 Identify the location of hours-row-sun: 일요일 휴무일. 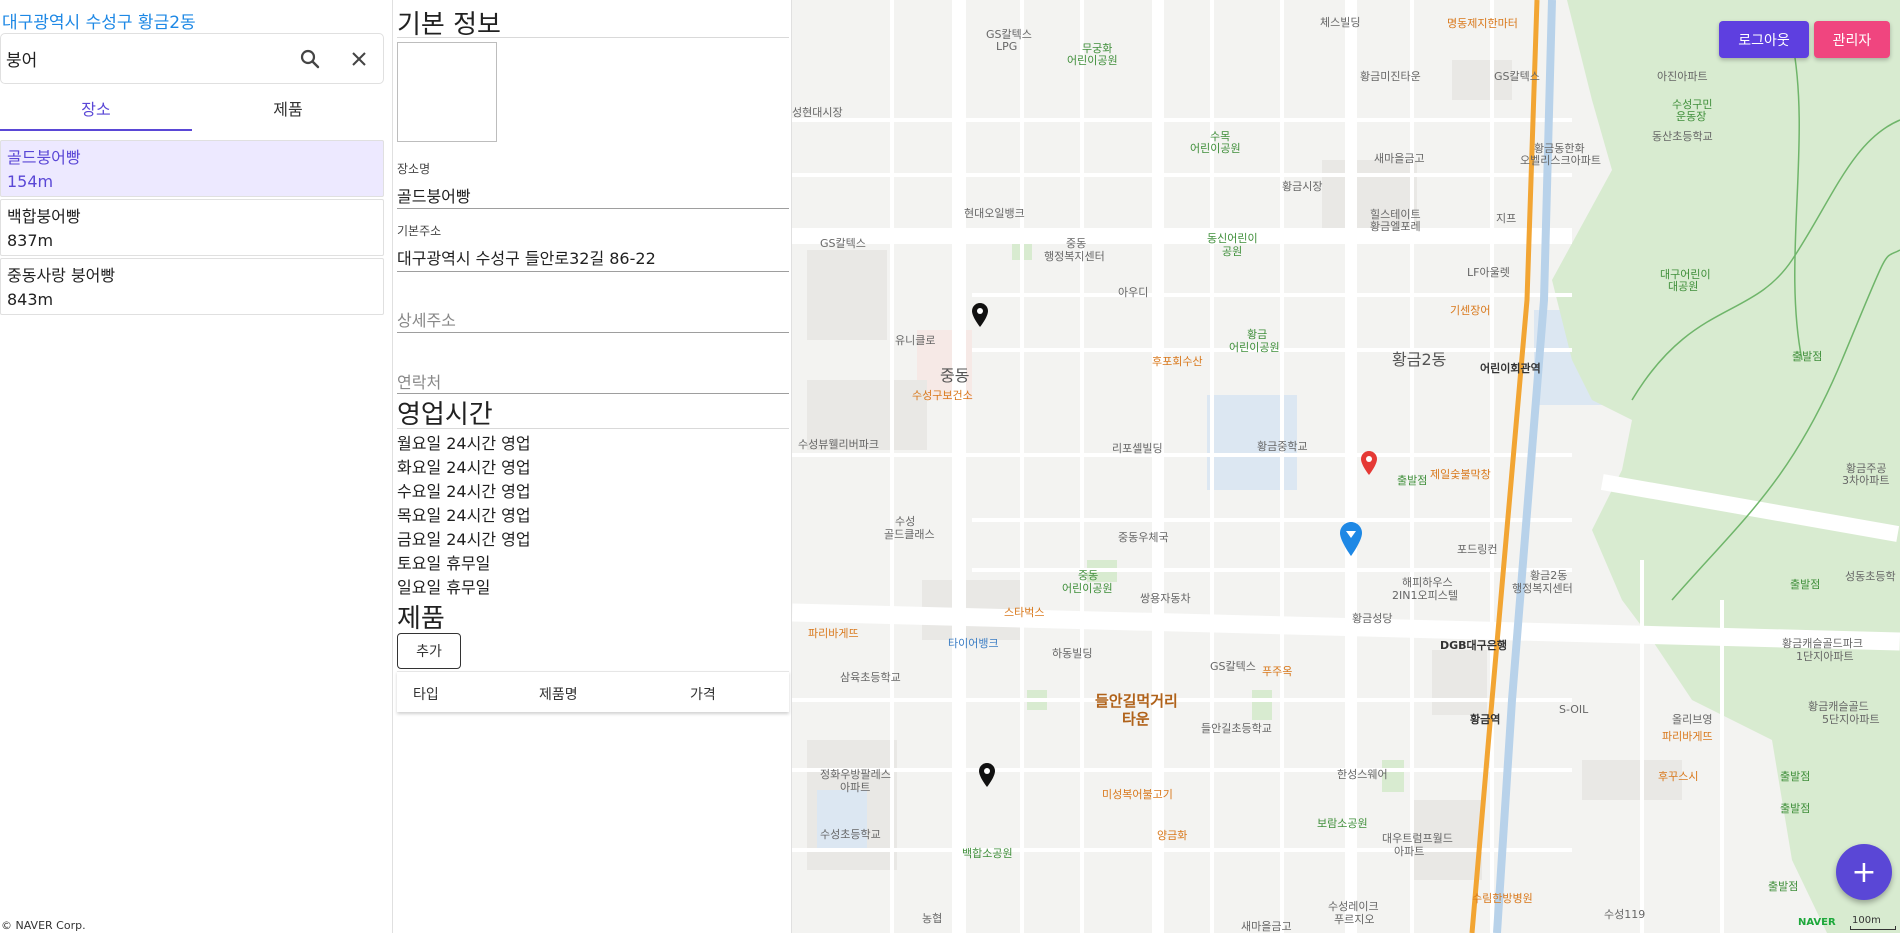
(444, 587).